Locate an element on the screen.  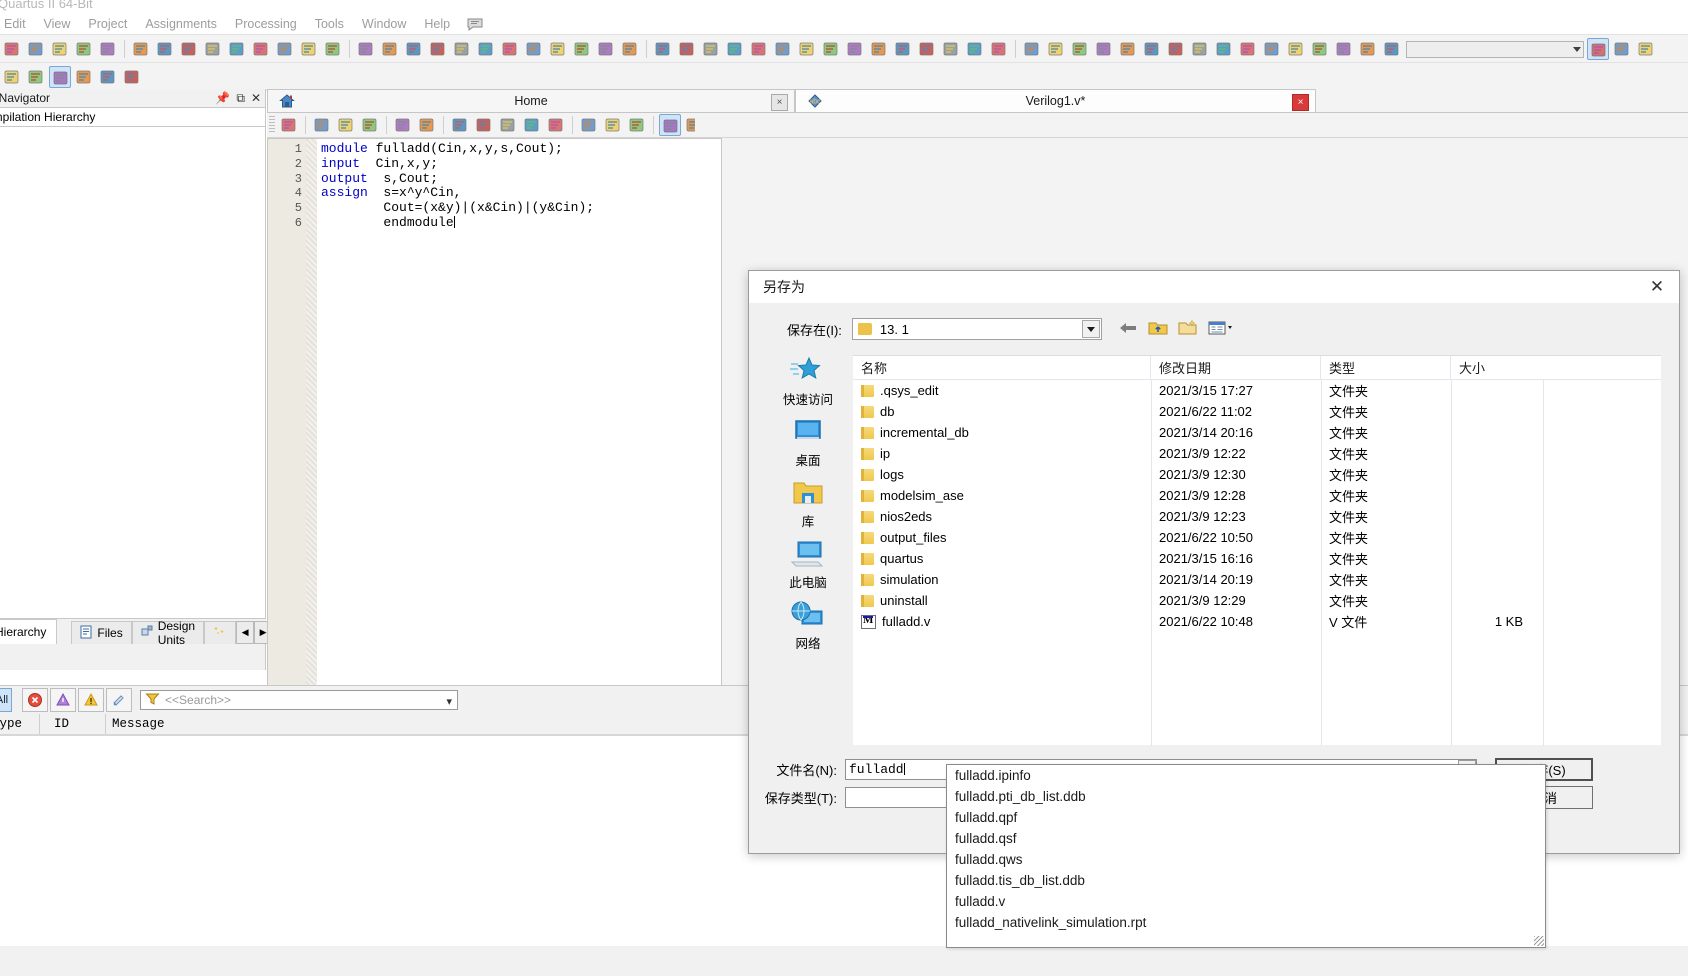
autocomplete-option-7: fulladd.v is located at coordinates (1246, 901).